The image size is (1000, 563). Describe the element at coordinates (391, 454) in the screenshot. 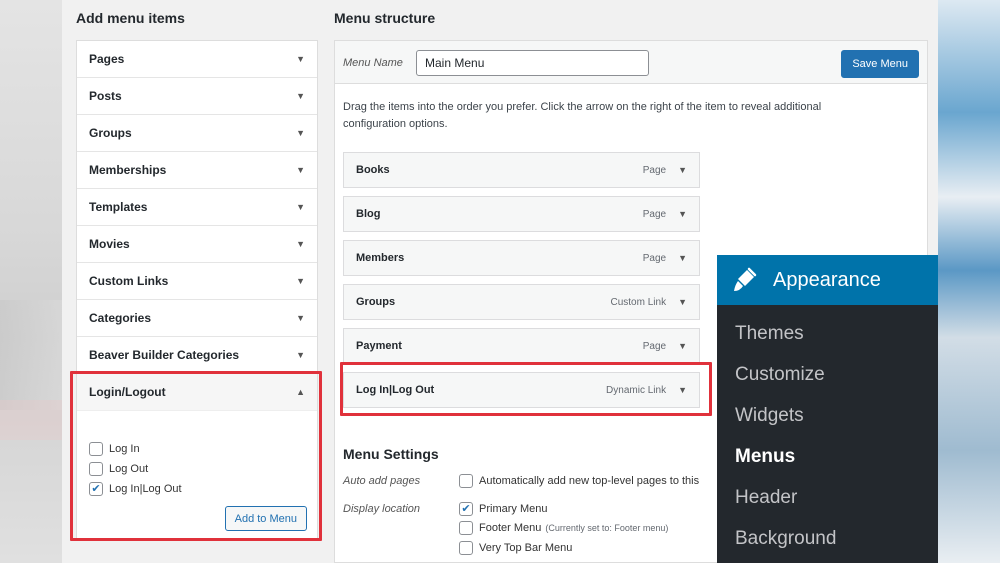

I see `menu-settings-title: Menu Settings` at that location.